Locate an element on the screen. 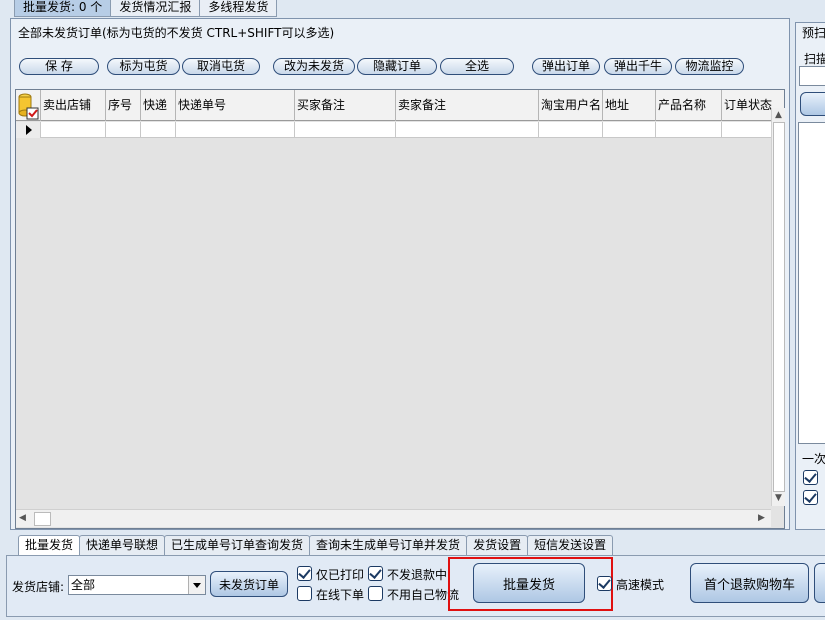 The image size is (825, 620). tab-multithread-ship: 多线程发货 is located at coordinates (238, 8).